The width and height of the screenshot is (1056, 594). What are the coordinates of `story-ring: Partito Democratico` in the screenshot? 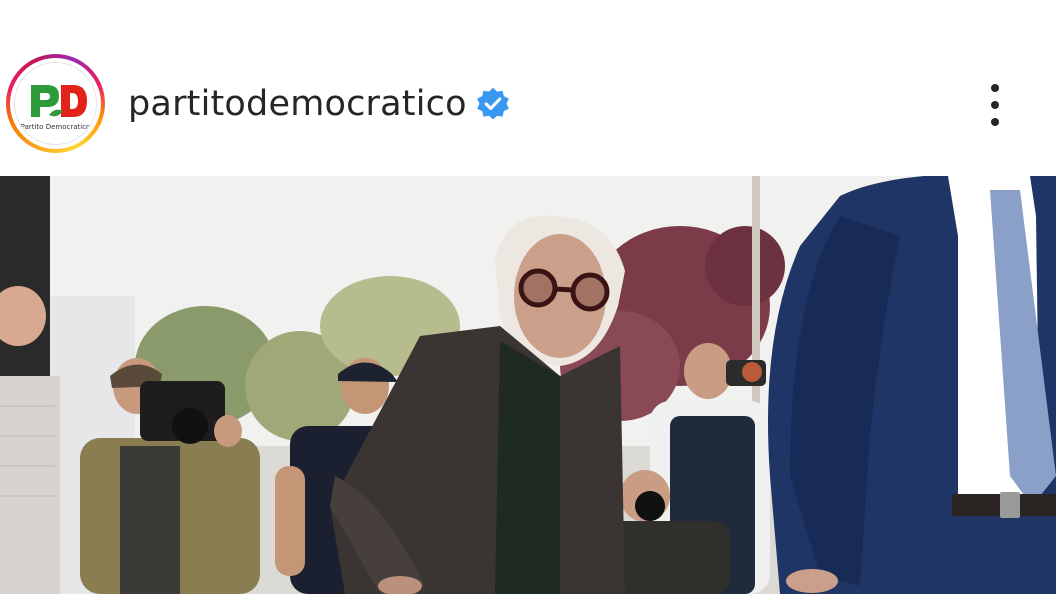 It's located at (55, 103).